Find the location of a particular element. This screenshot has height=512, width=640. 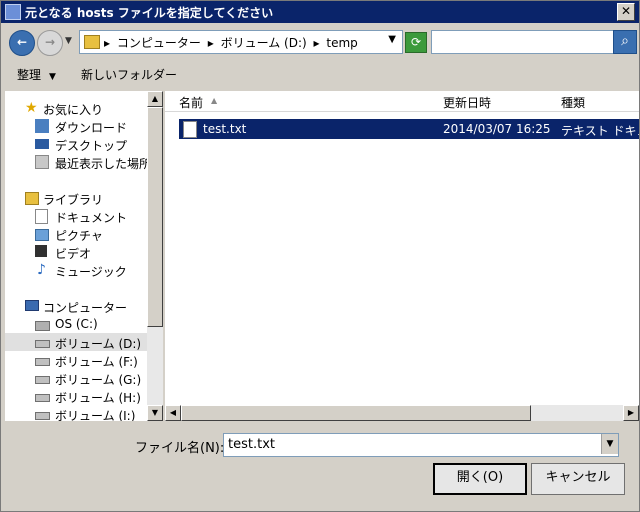

nav-label: デスクトップ is located at coordinates (91, 146).